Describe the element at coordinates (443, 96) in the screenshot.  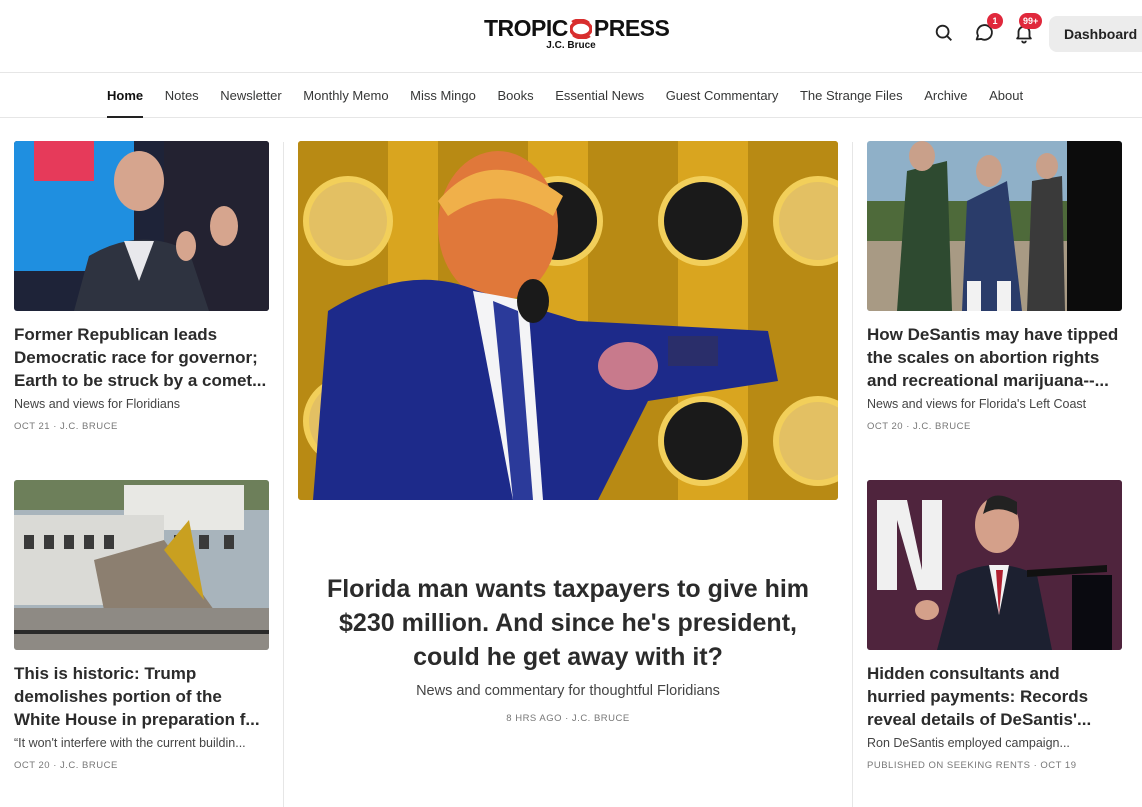
I see `nav-item-miss-mingo: Miss Mingo` at that location.